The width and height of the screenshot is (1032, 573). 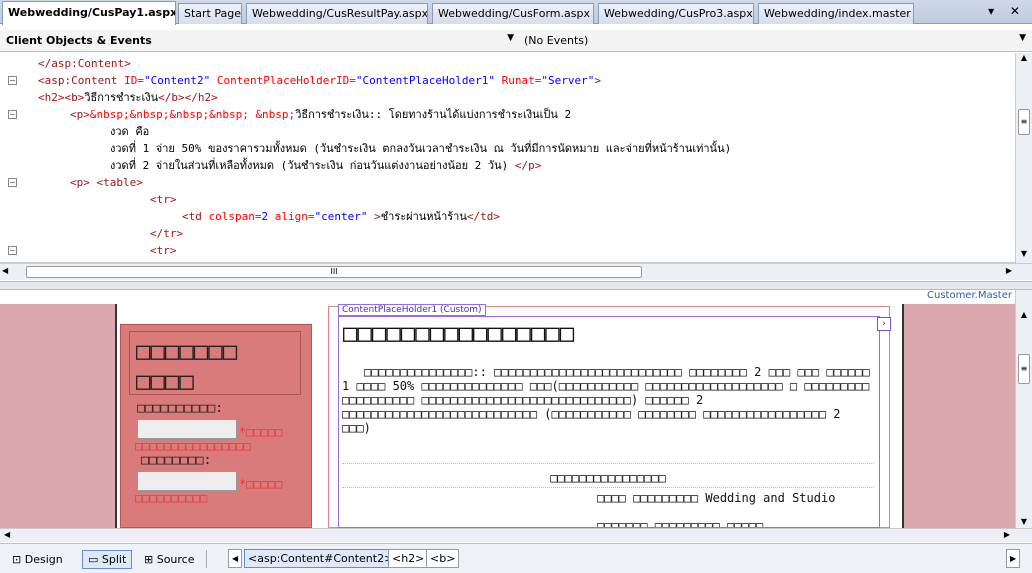 I want to click on left-background, so click(x=57, y=416).